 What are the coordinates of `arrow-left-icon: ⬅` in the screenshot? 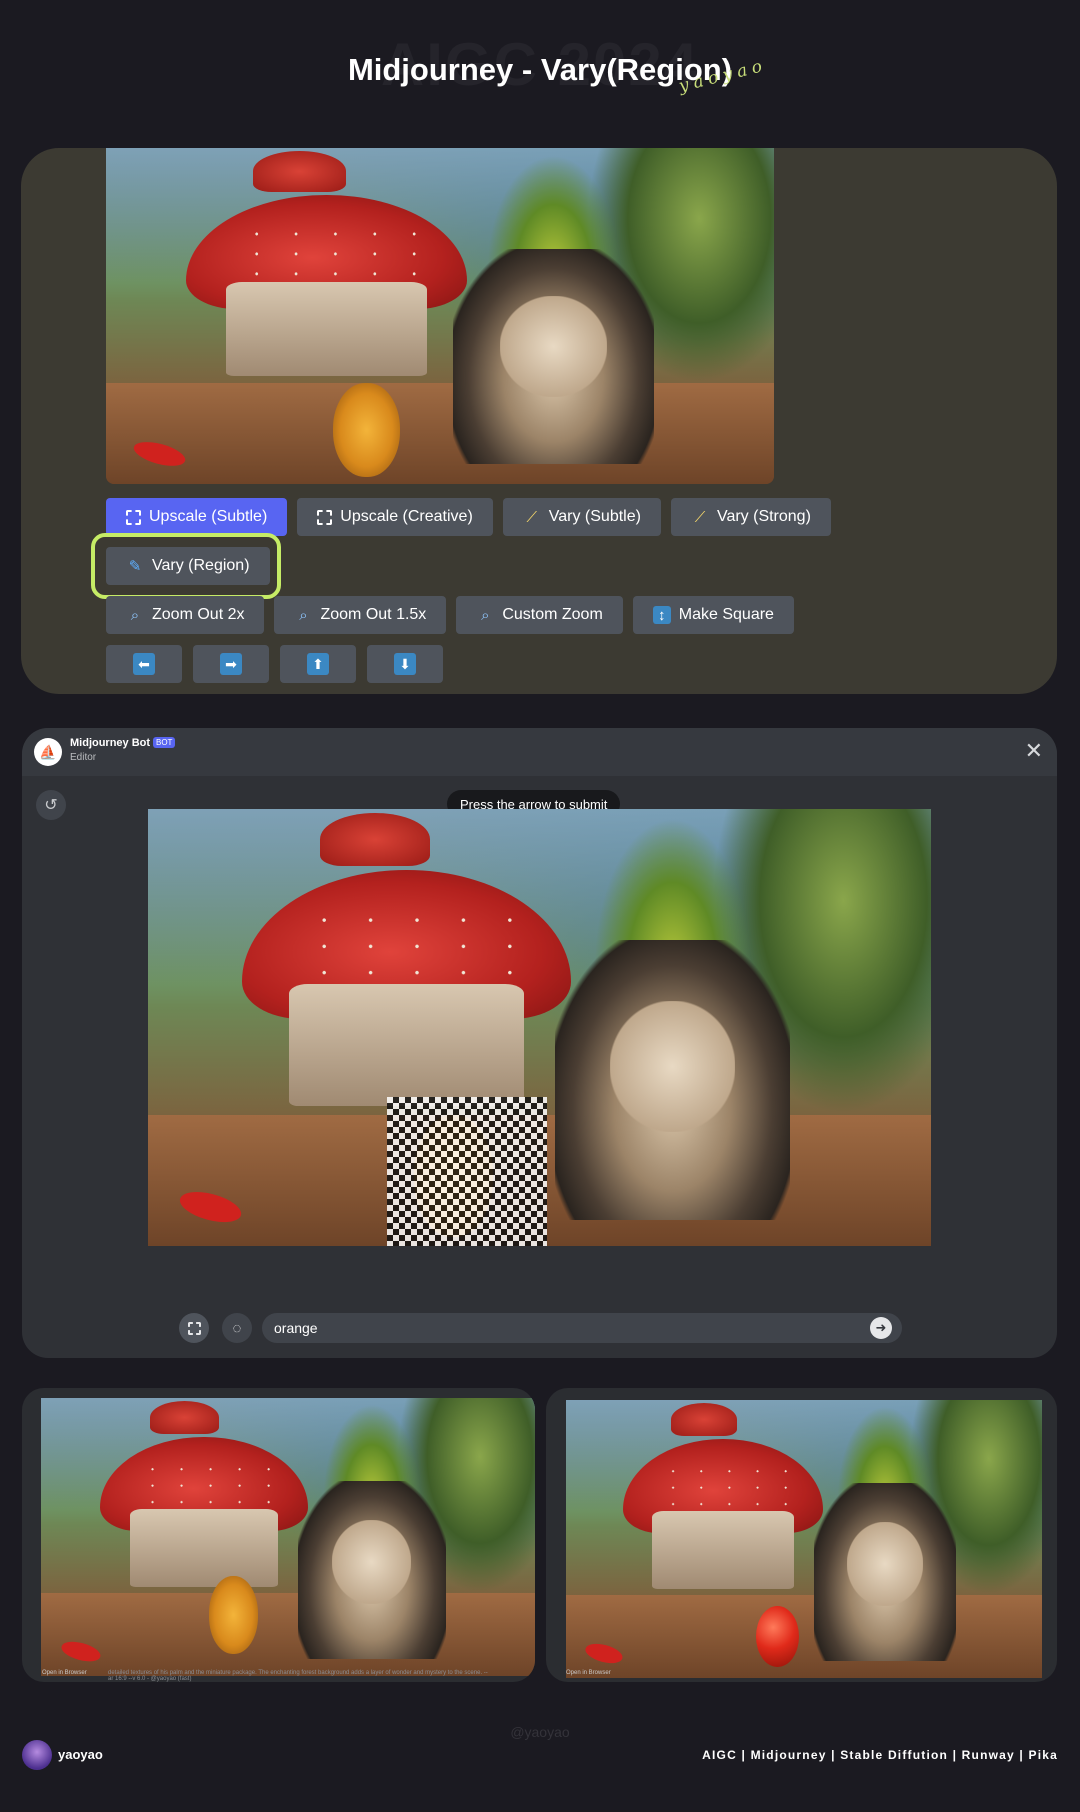 It's located at (144, 664).